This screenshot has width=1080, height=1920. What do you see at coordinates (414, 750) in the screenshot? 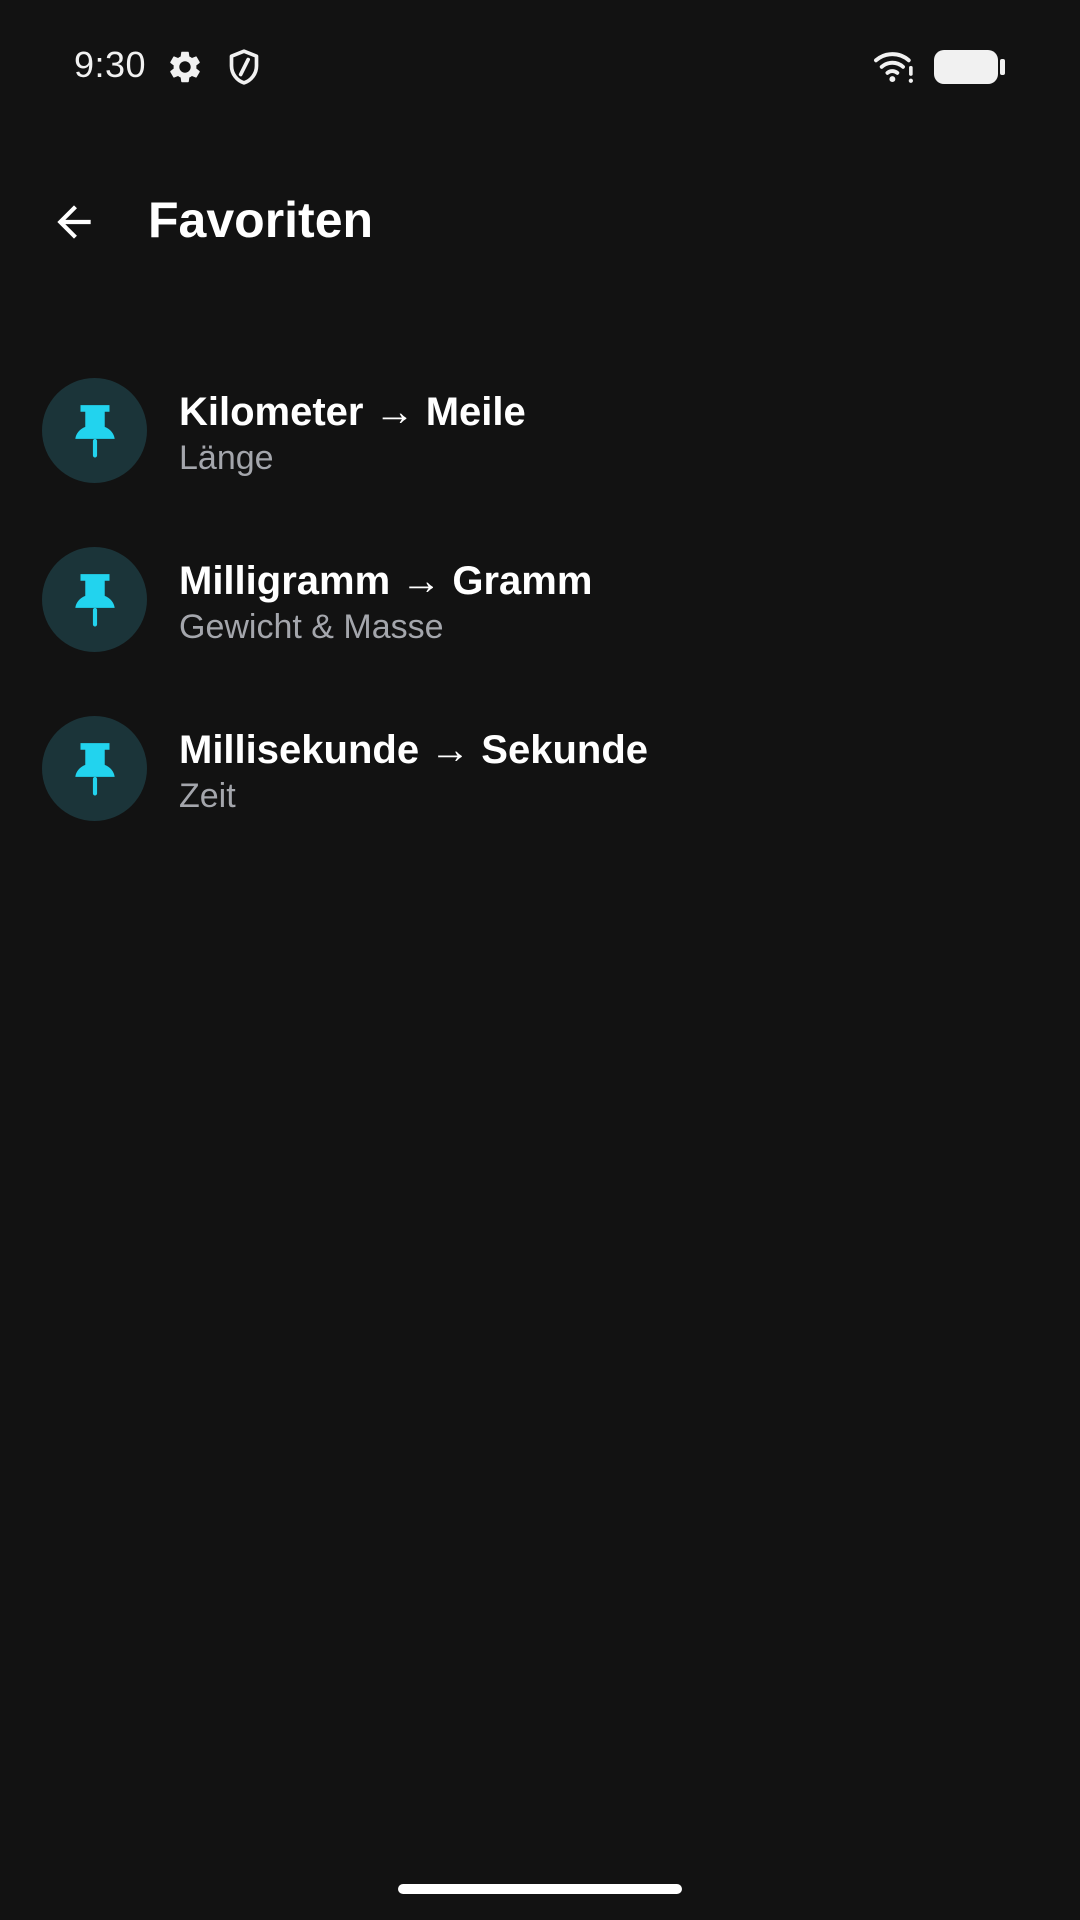
I see `list-item-title: Millisekunde → Sekunde` at bounding box center [414, 750].